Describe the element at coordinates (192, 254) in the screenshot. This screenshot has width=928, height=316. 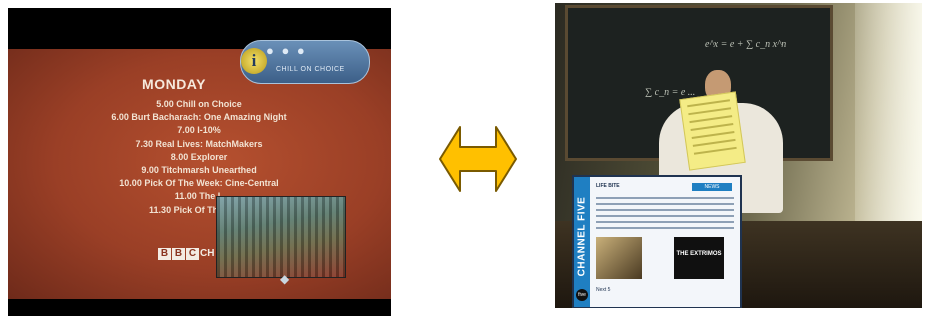
I see `bbc-logo-letter: C` at that location.